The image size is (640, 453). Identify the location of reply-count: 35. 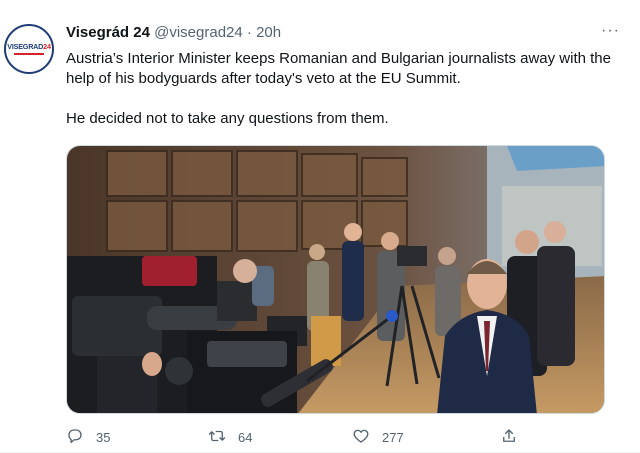
(103, 437).